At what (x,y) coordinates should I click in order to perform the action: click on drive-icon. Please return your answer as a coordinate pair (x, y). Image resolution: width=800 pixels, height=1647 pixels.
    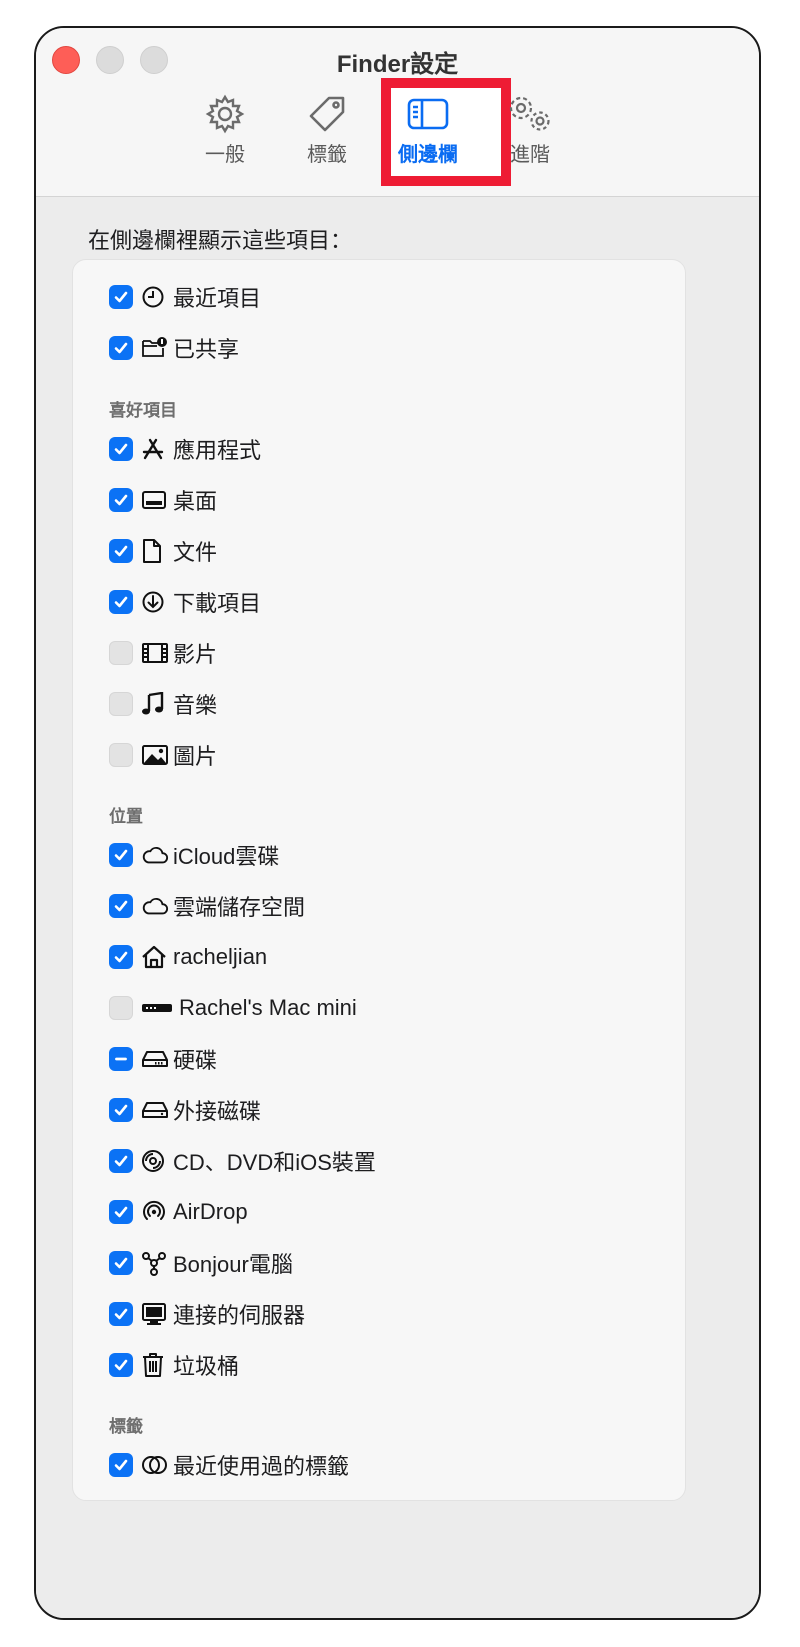
    Looking at the image, I should click on (155, 1059).